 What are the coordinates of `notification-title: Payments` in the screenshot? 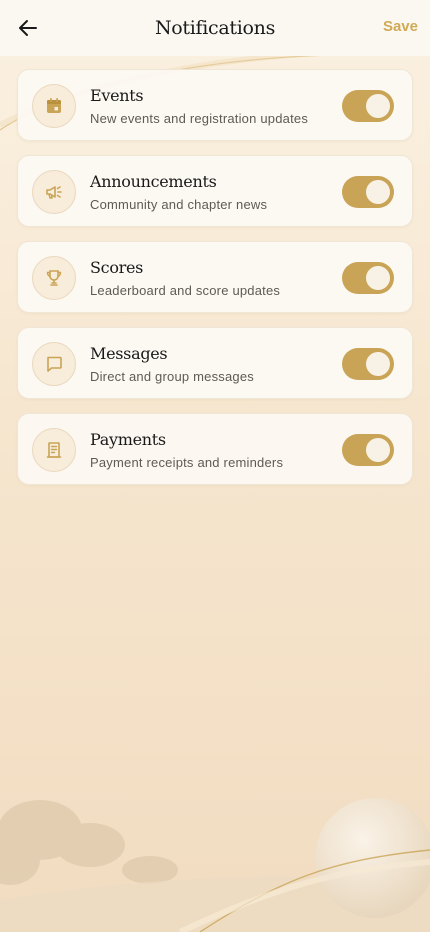 It's located at (128, 439).